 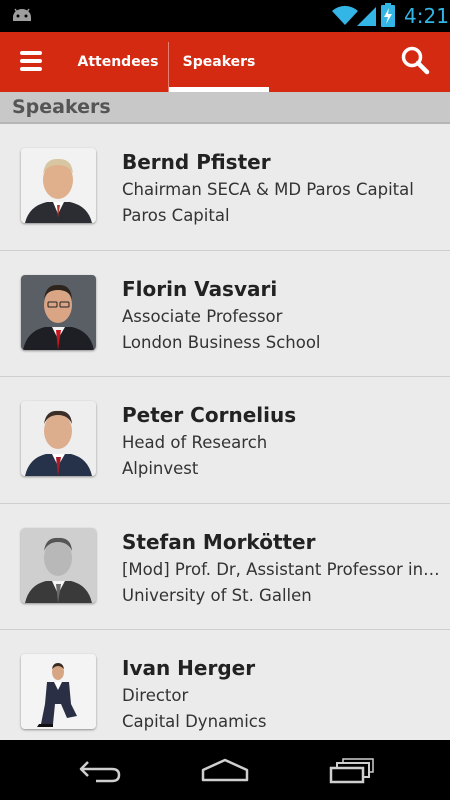 I want to click on recent-apps-icon, so click(x=352, y=771).